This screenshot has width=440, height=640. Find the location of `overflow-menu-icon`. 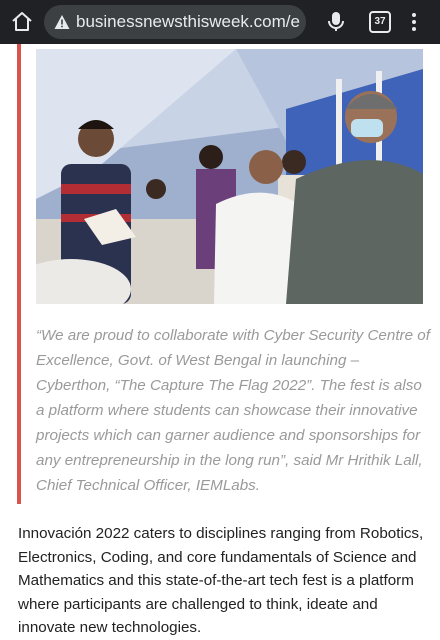

overflow-menu-icon is located at coordinates (414, 22).